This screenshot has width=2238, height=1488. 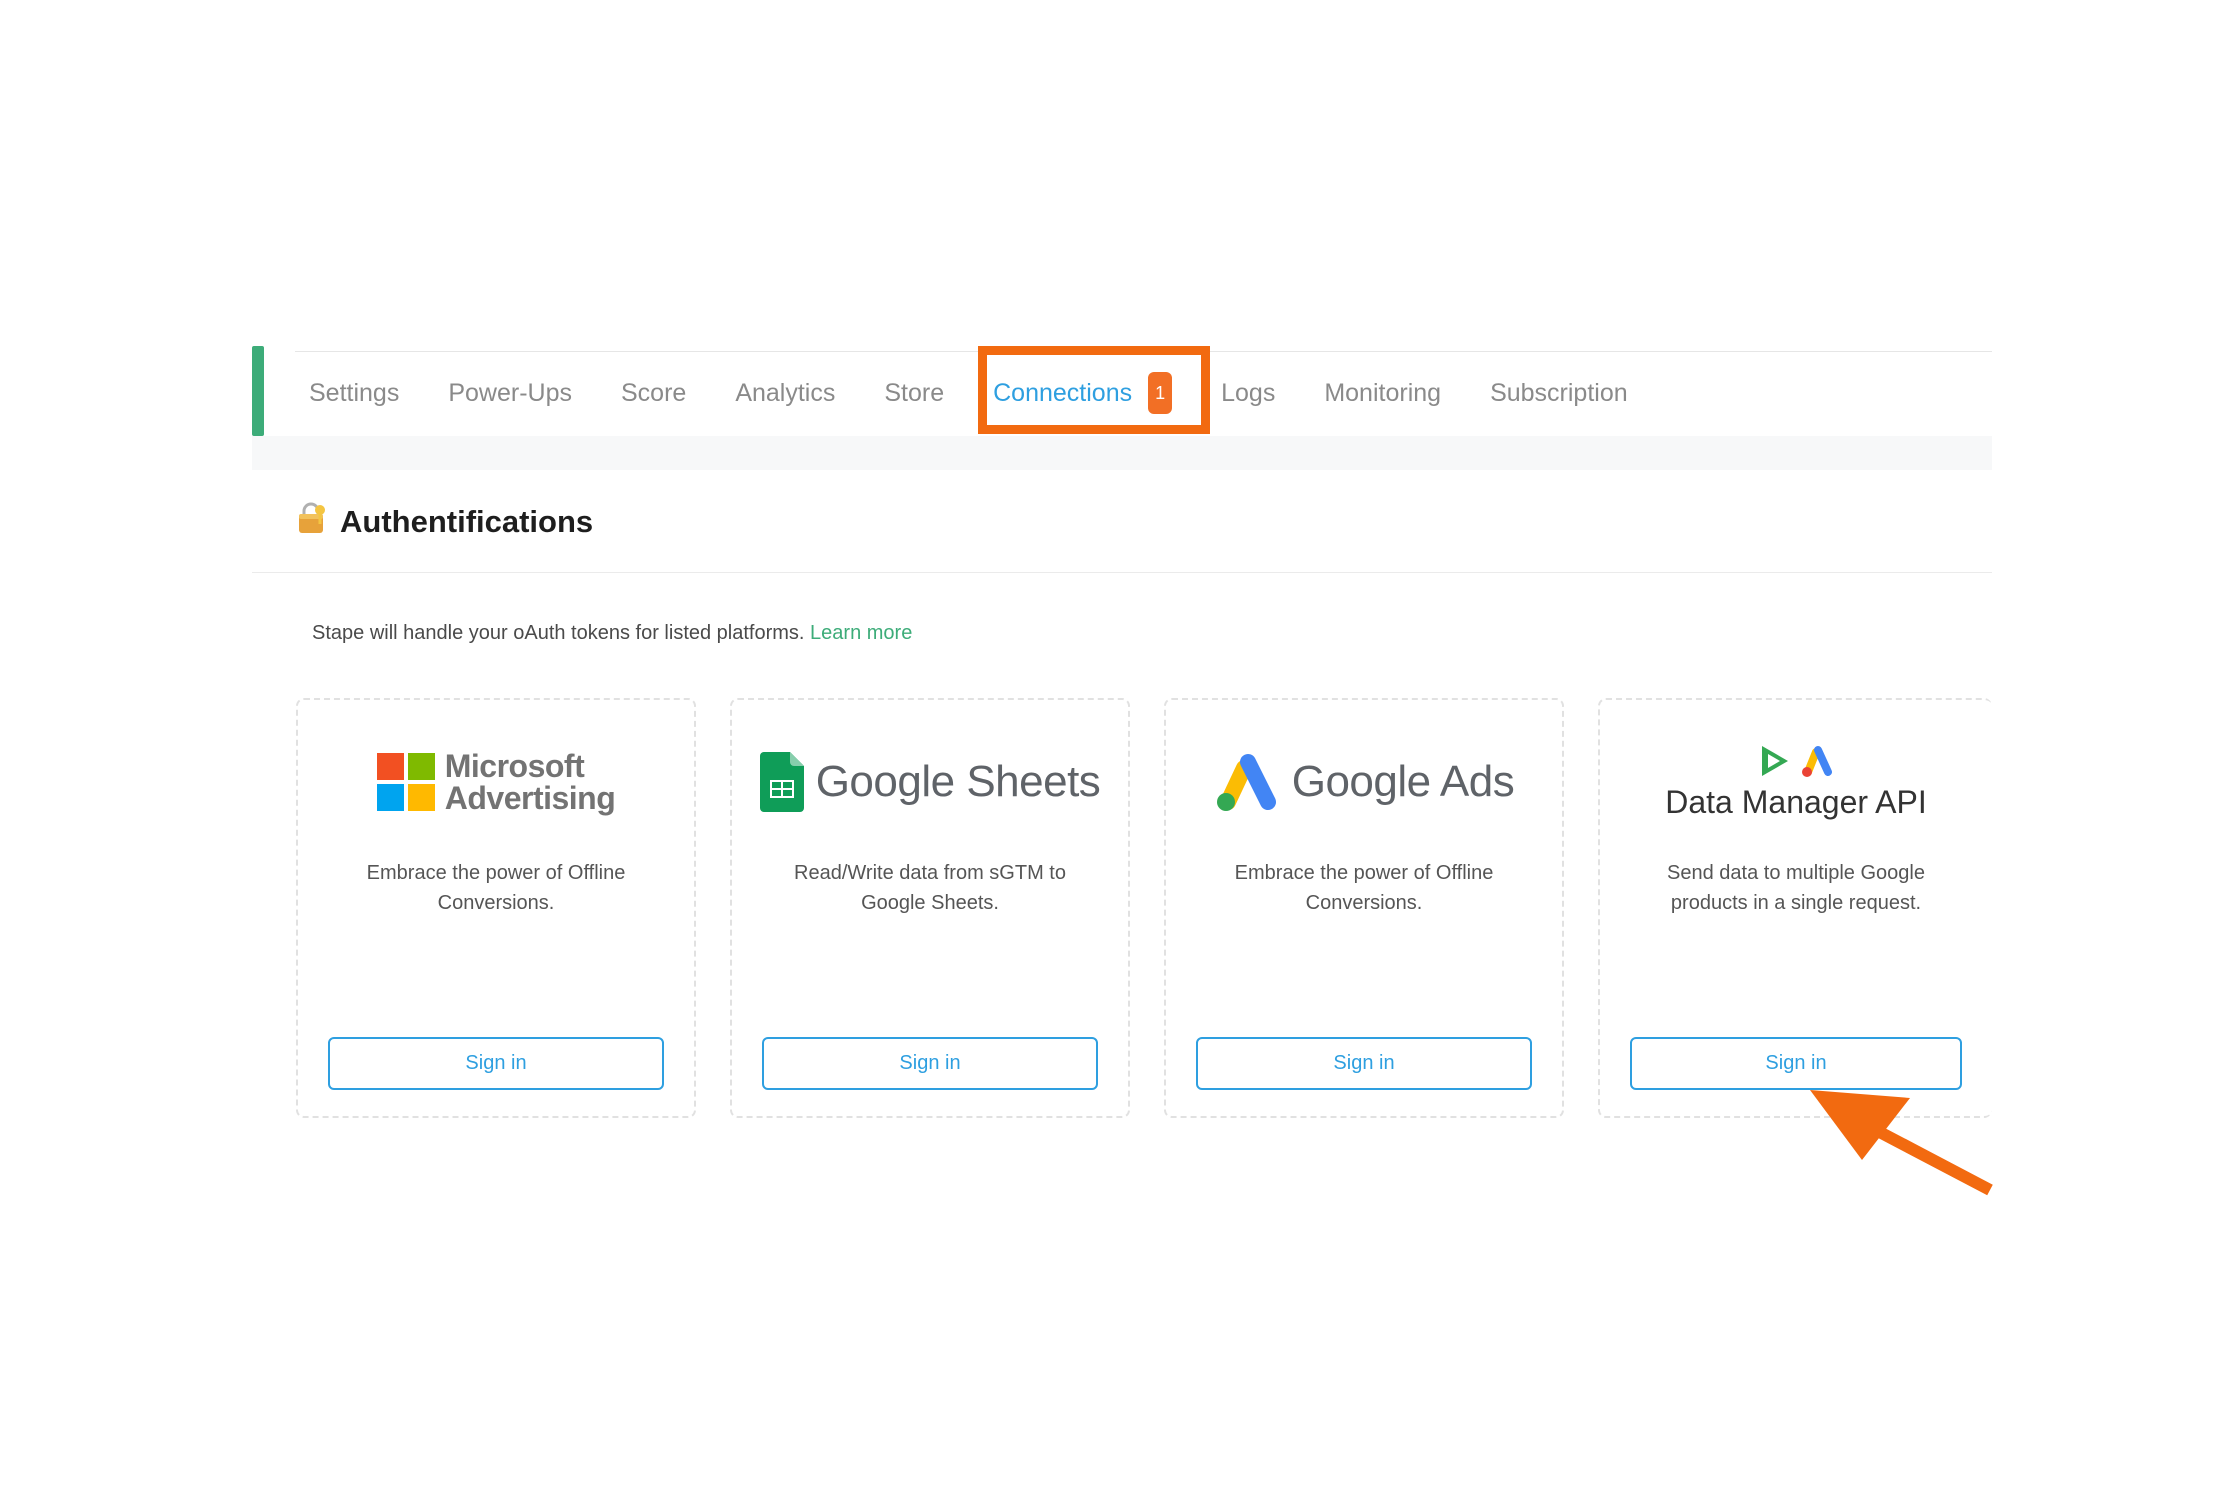 I want to click on microsoft-wordmark: Microsoft Advertising, so click(x=530, y=782).